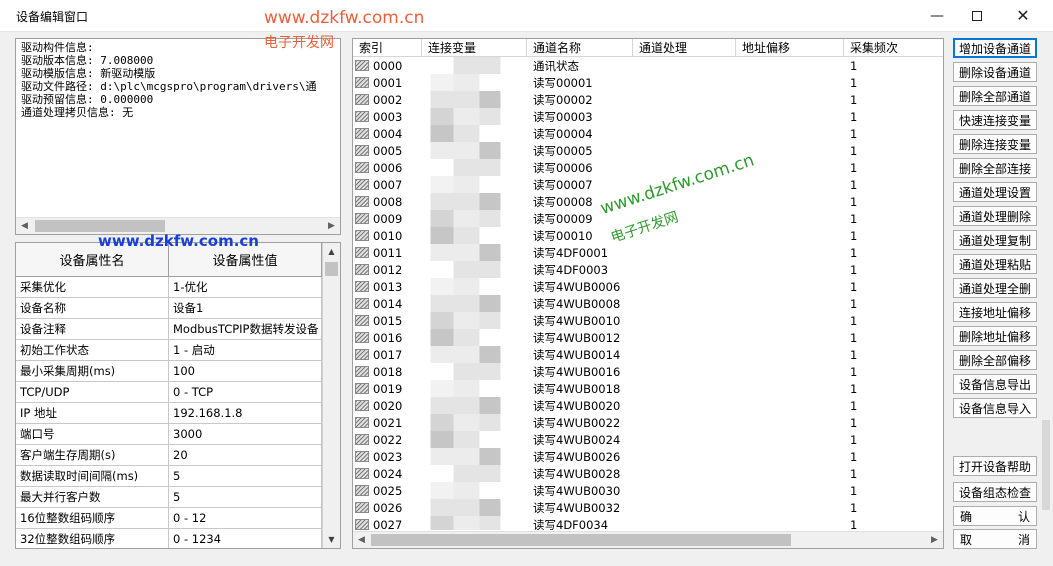 This screenshot has width=1053, height=566. Describe the element at coordinates (648, 354) in the screenshot. I see `table-row: 0017 读写4WUB0014 1` at that location.